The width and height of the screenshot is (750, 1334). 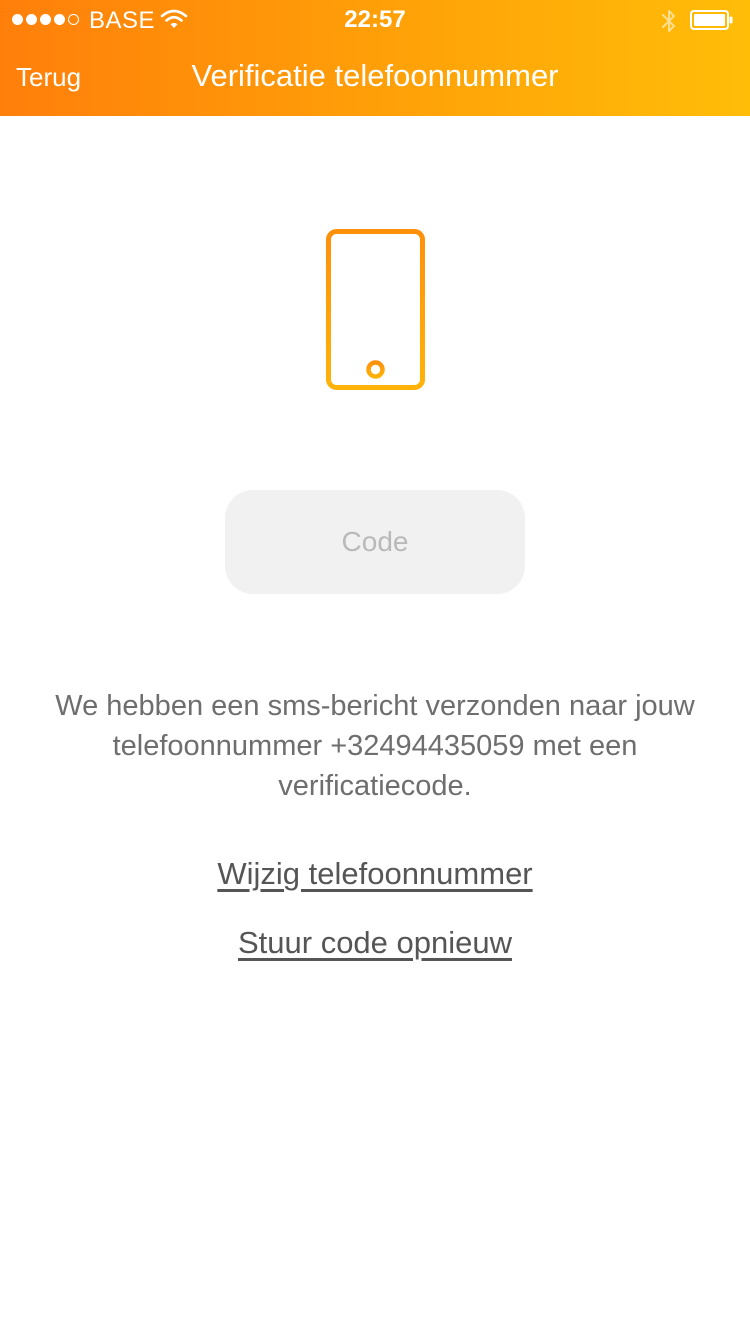 I want to click on status-bar: BASE 22:57, so click(x=375, y=20).